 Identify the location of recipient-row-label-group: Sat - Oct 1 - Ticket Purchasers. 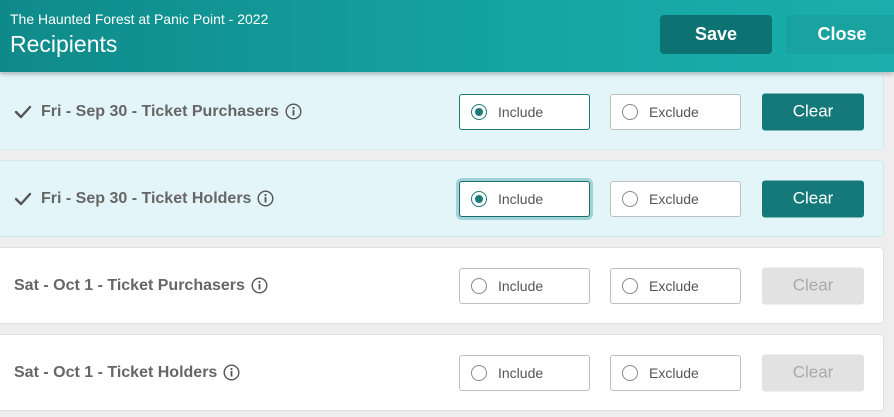
(141, 286).